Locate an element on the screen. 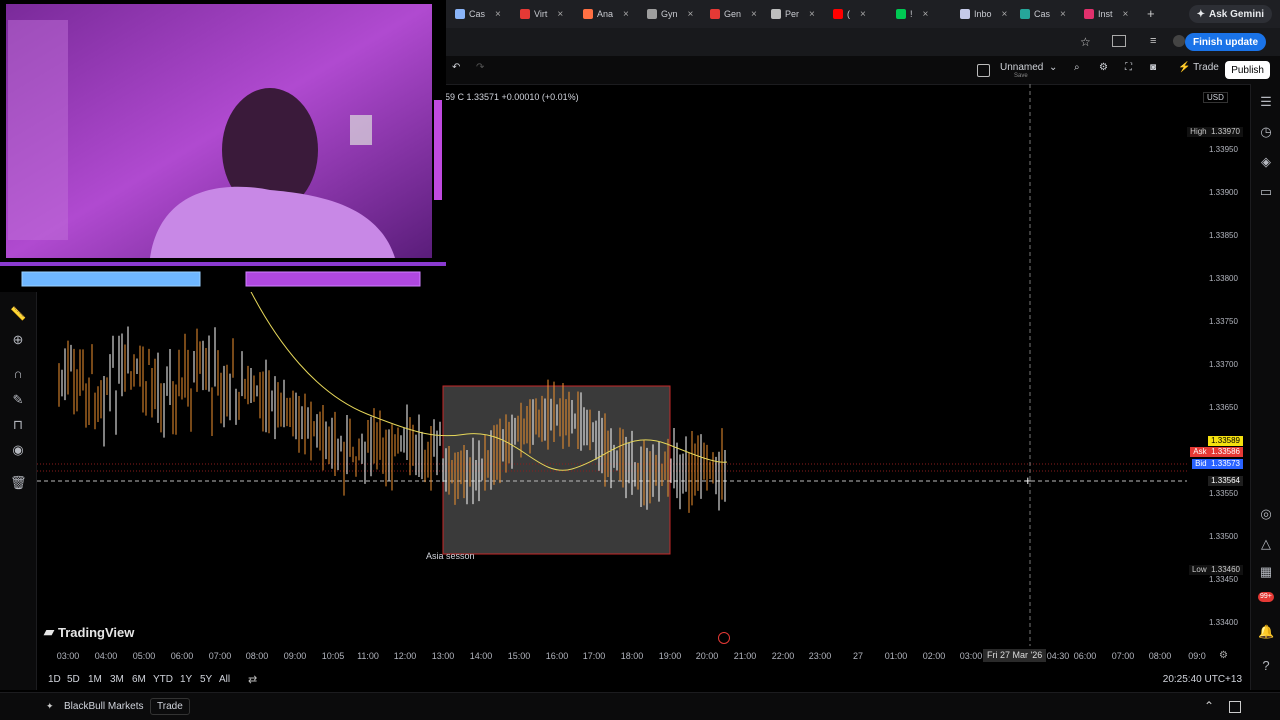  time-tick: 16:00 is located at coordinates (557, 656).